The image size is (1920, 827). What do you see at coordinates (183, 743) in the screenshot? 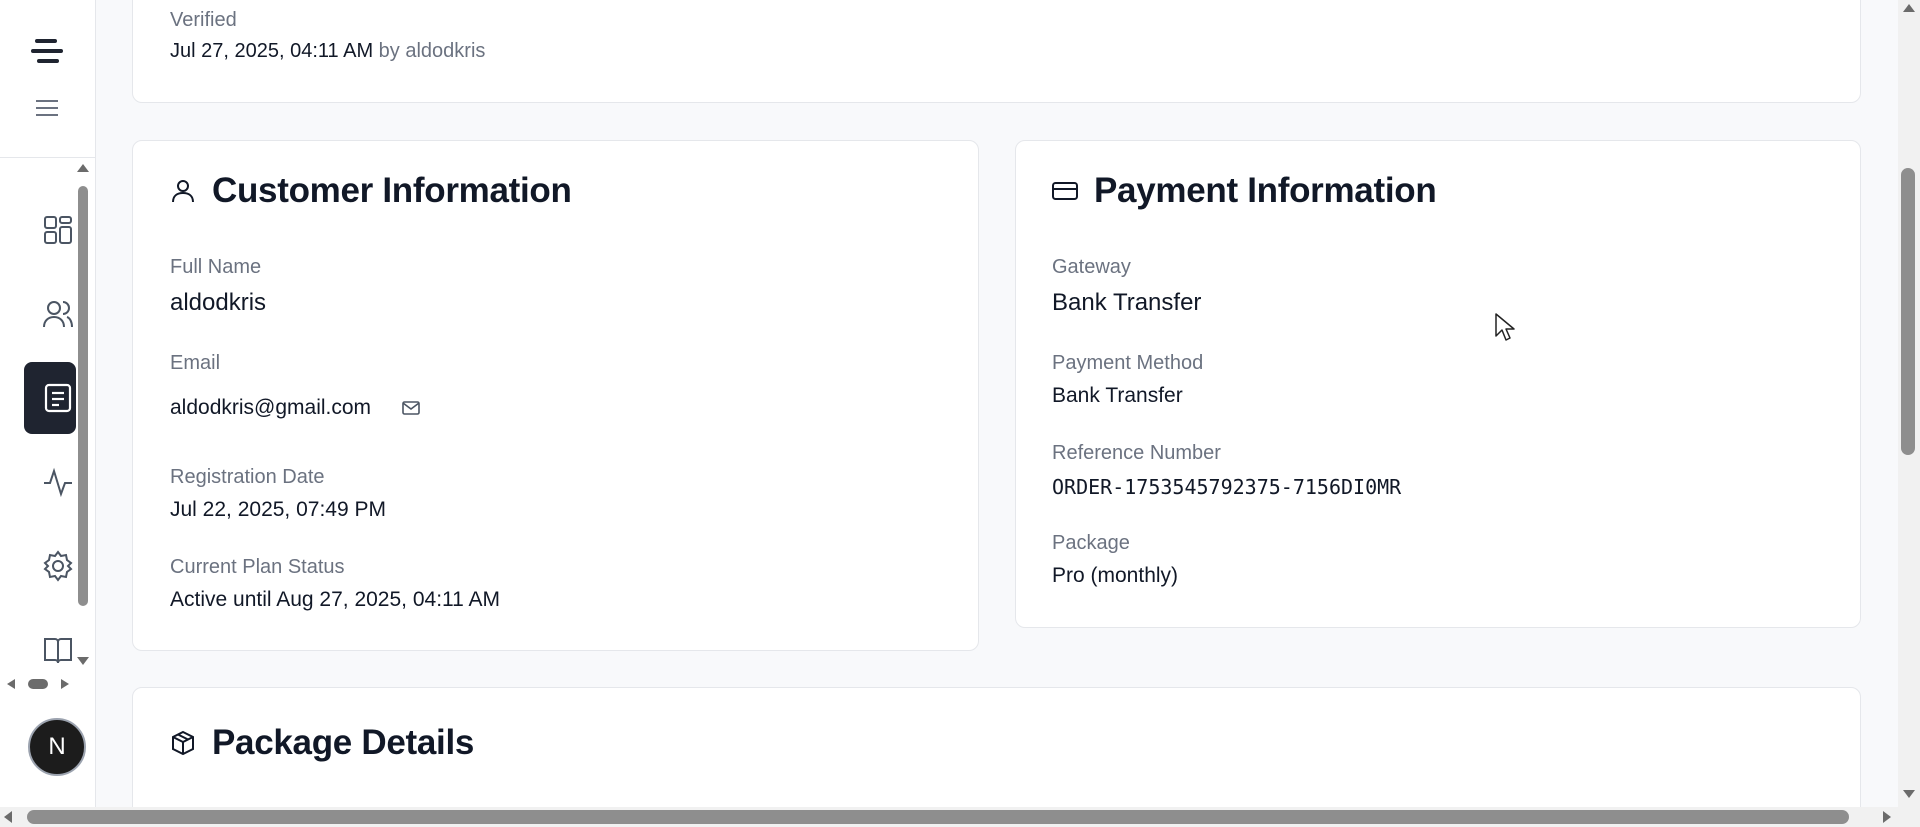
I see `package-icon` at bounding box center [183, 743].